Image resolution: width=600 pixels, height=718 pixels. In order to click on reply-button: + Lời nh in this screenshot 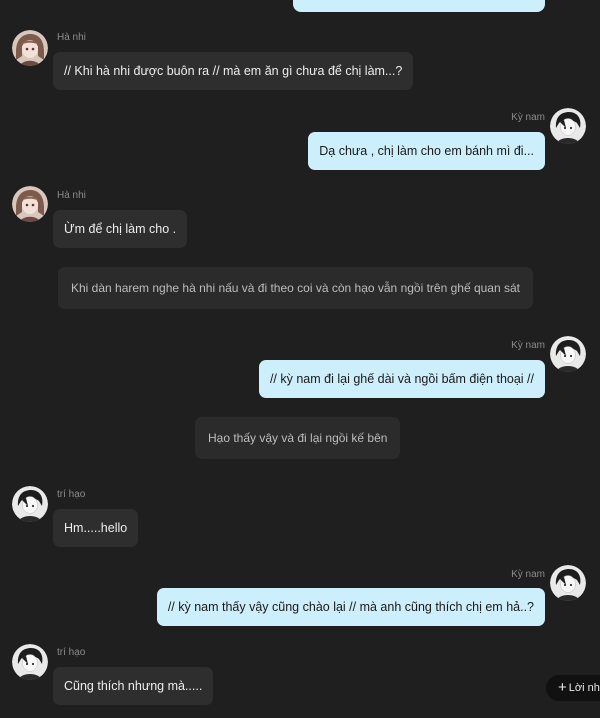, I will do `click(573, 688)`.